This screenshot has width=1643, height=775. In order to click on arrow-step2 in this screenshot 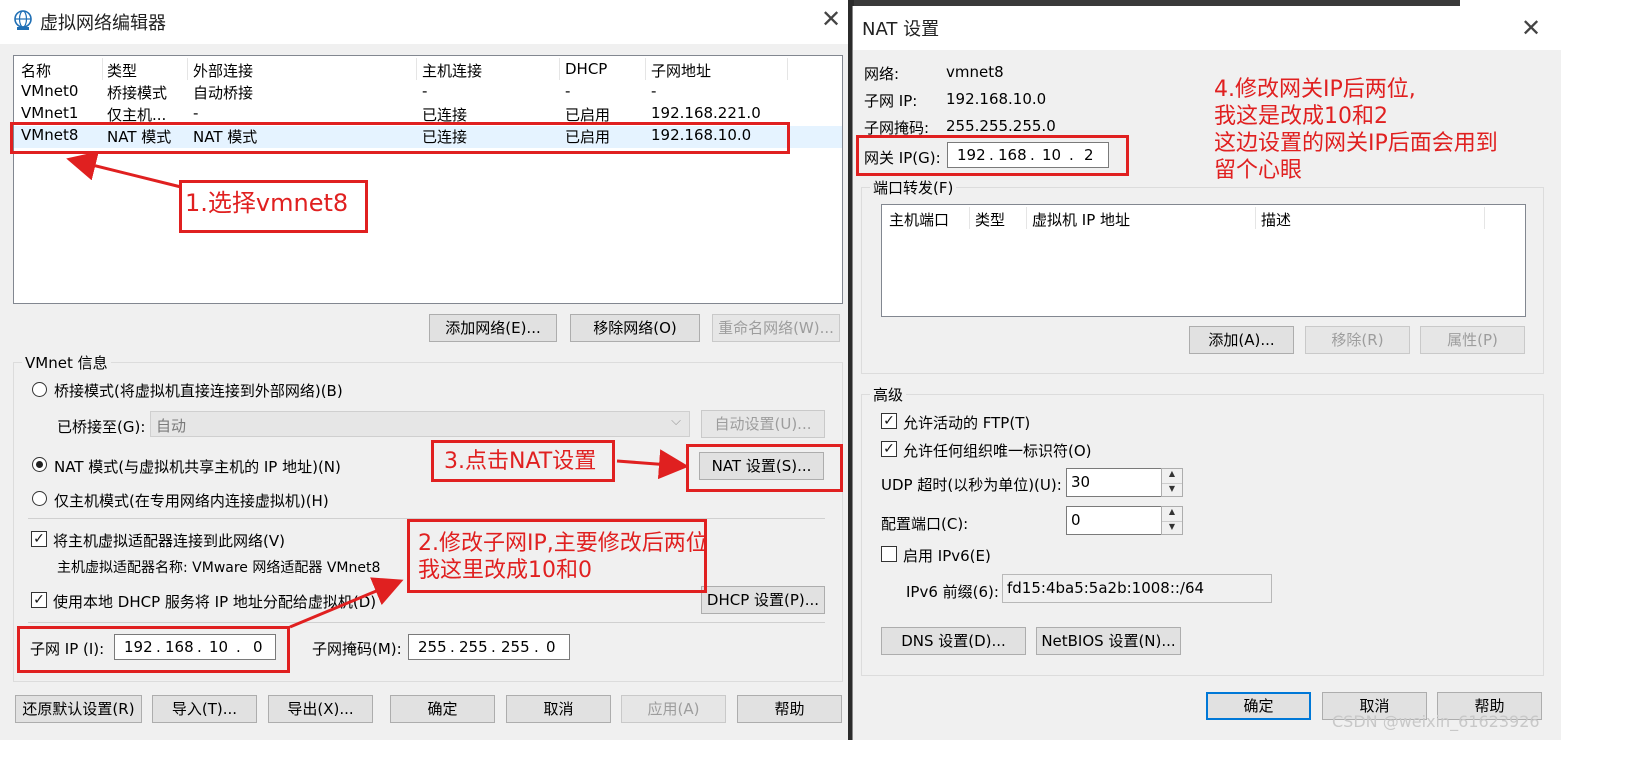, I will do `click(346, 603)`.